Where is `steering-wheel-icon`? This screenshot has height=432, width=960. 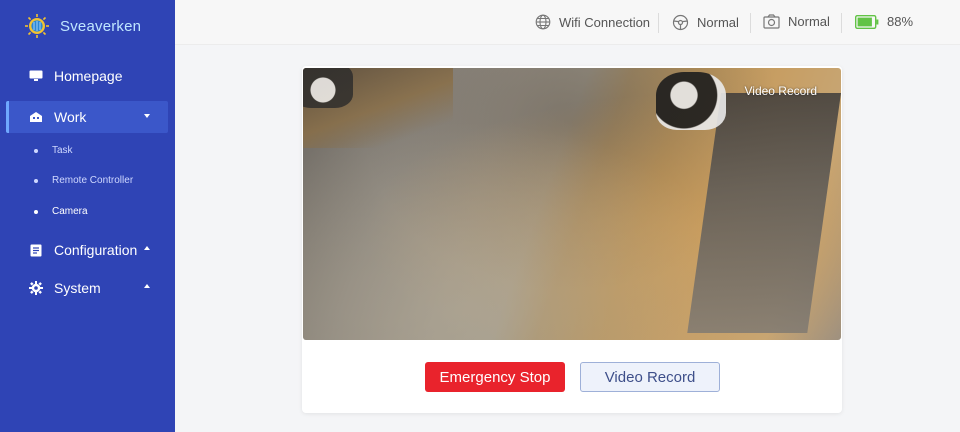 steering-wheel-icon is located at coordinates (680, 22).